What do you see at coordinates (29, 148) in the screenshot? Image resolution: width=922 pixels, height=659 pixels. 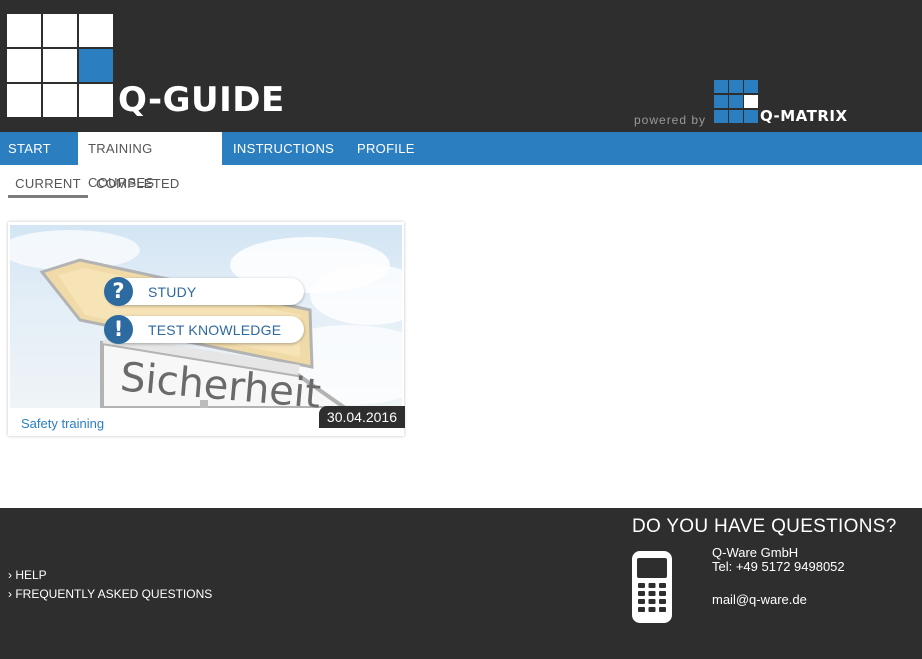 I see `nav-item-start: START` at bounding box center [29, 148].